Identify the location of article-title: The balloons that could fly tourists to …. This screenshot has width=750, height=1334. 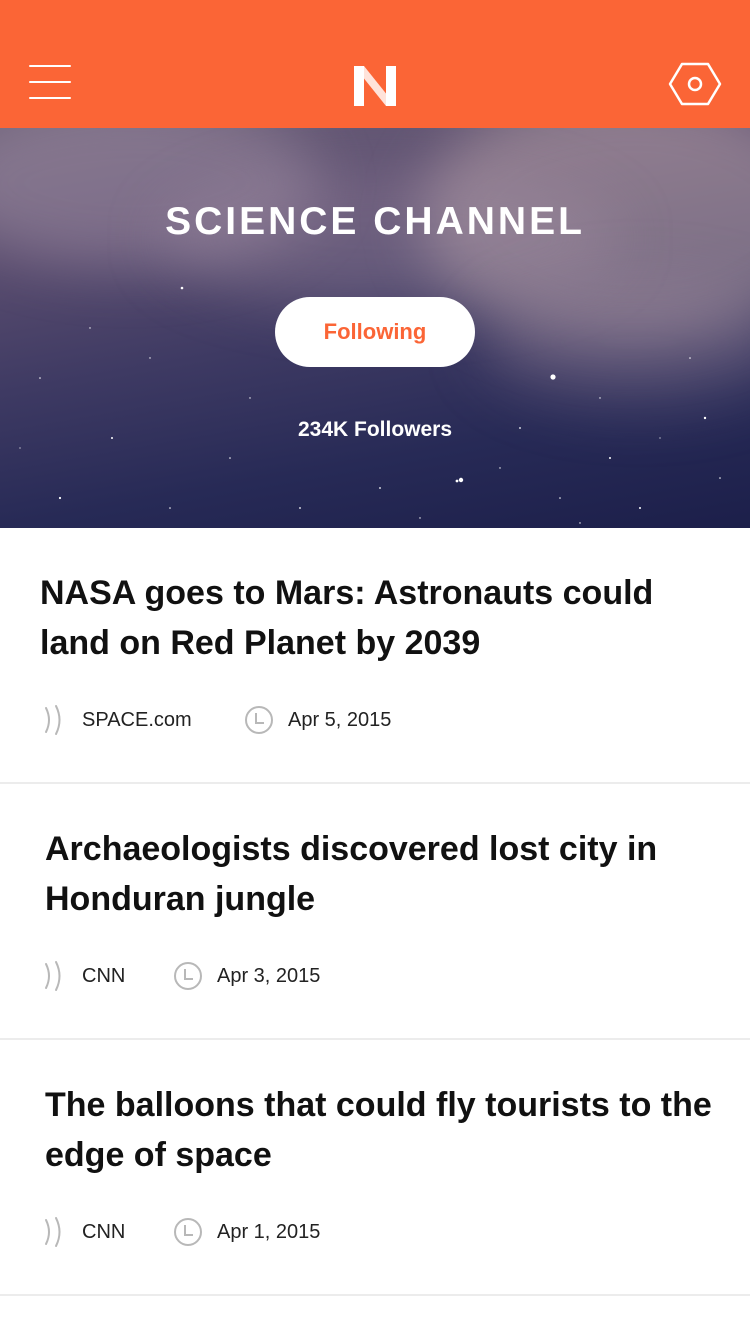
(385, 1130).